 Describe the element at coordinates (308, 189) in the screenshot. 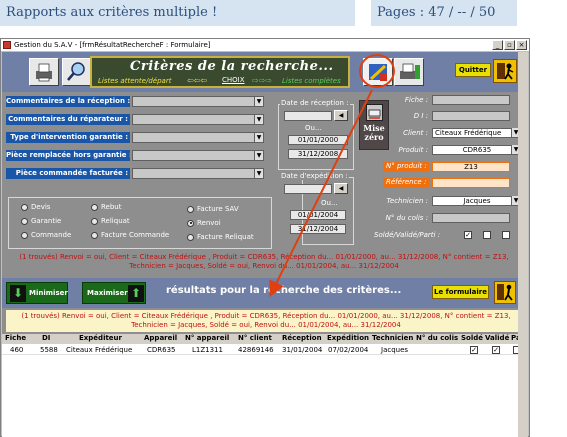

I see `shipping-period-select` at that location.